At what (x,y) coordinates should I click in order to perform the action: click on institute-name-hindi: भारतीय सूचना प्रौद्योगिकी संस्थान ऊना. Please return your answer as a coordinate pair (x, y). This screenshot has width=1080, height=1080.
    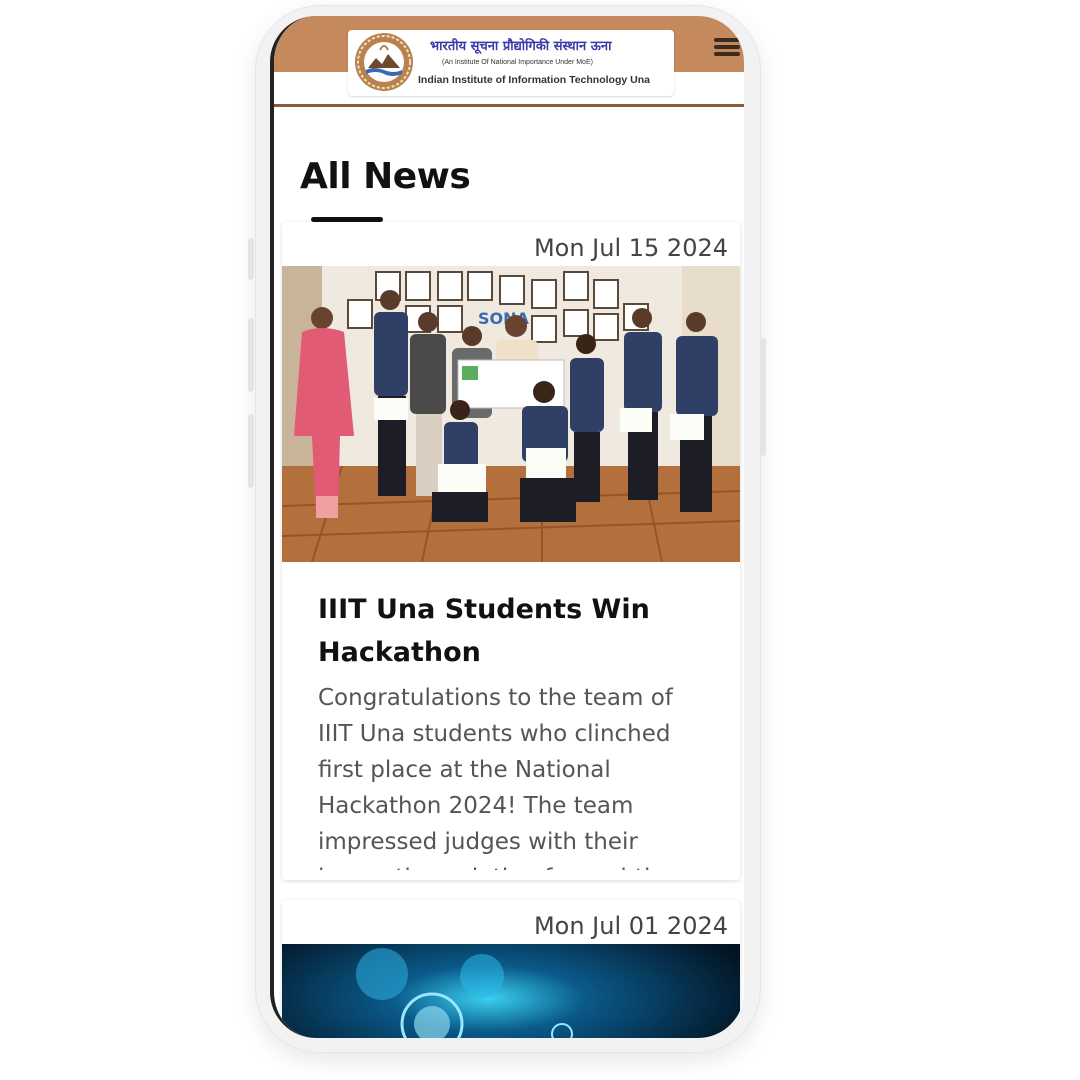
    Looking at the image, I should click on (521, 46).